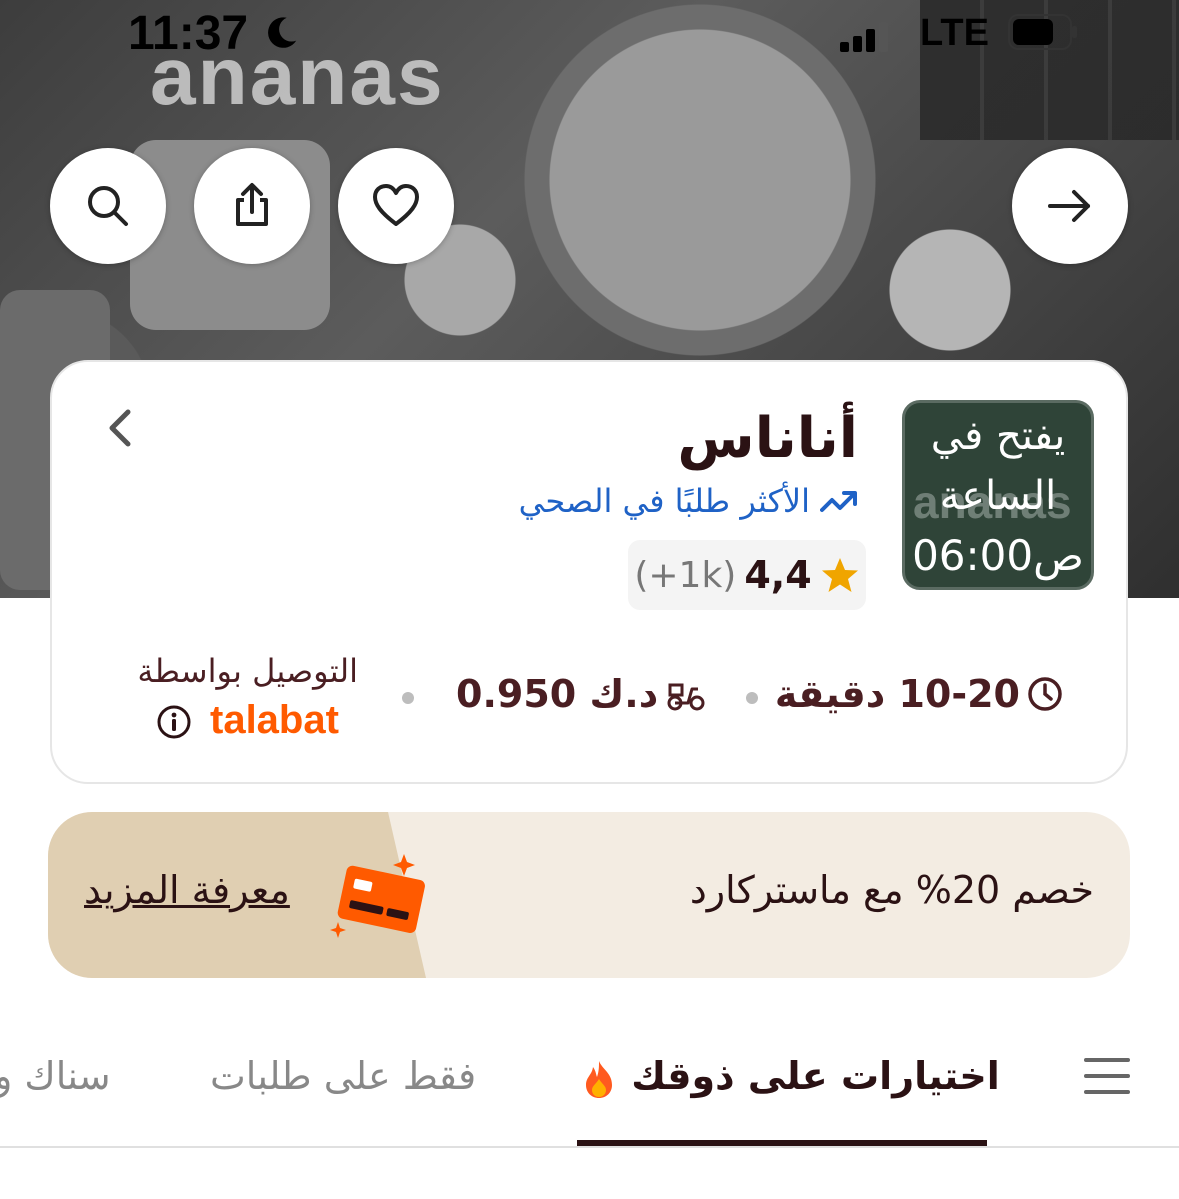 This screenshot has width=1179, height=1199. I want to click on share-button, so click(252, 206).